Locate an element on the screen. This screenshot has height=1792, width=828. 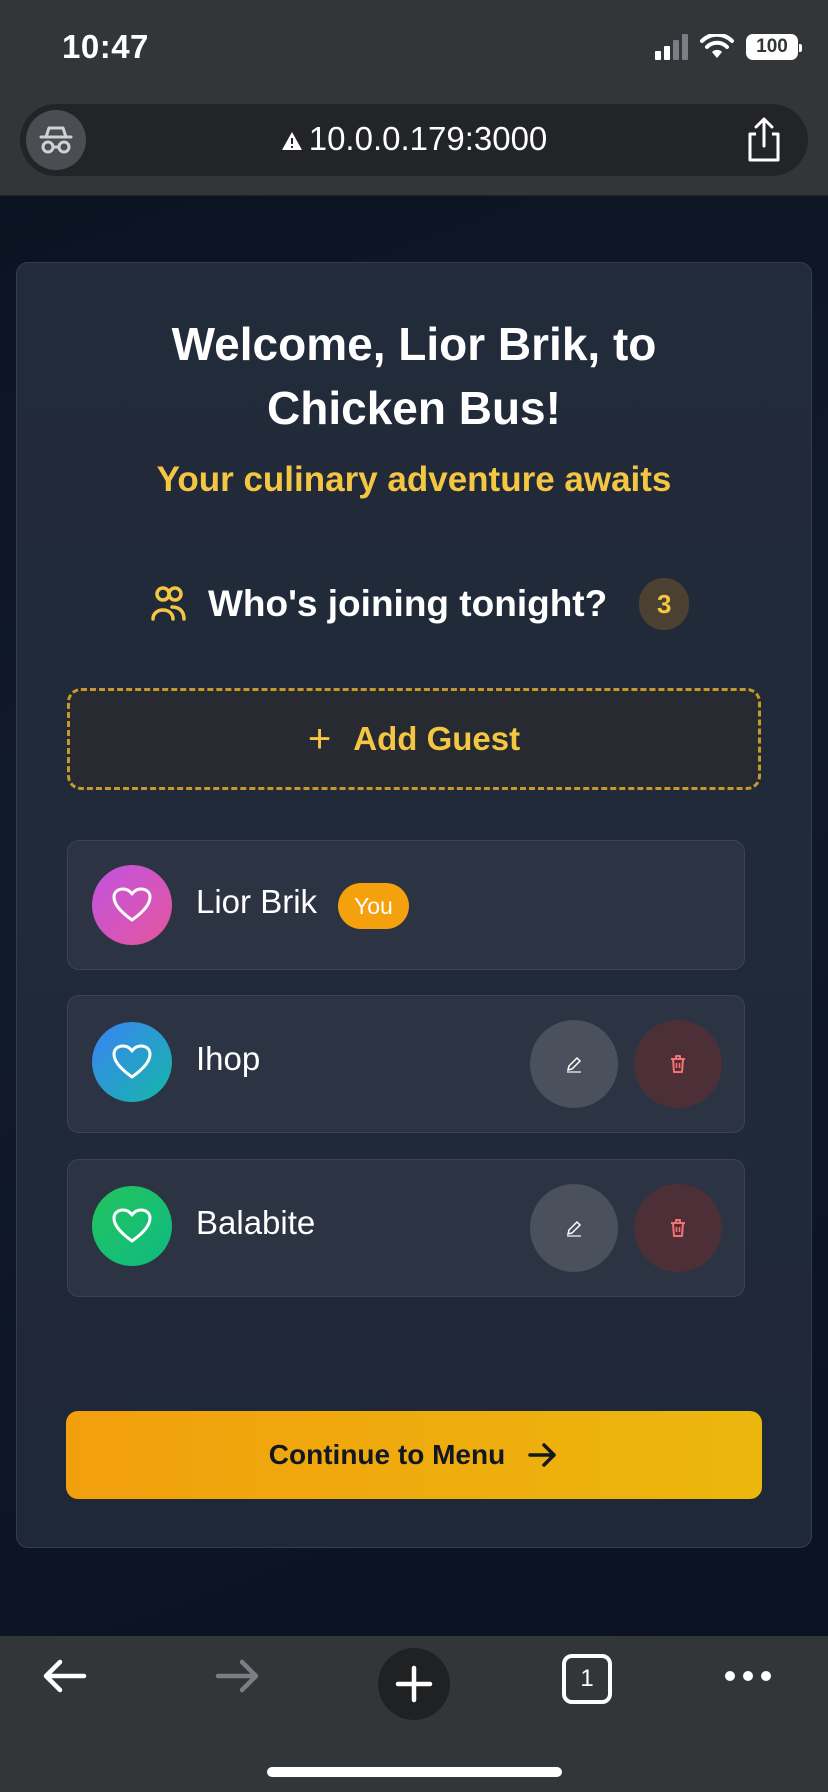
continue-to-menu-button: Continue to Menu is located at coordinates (414, 1455).